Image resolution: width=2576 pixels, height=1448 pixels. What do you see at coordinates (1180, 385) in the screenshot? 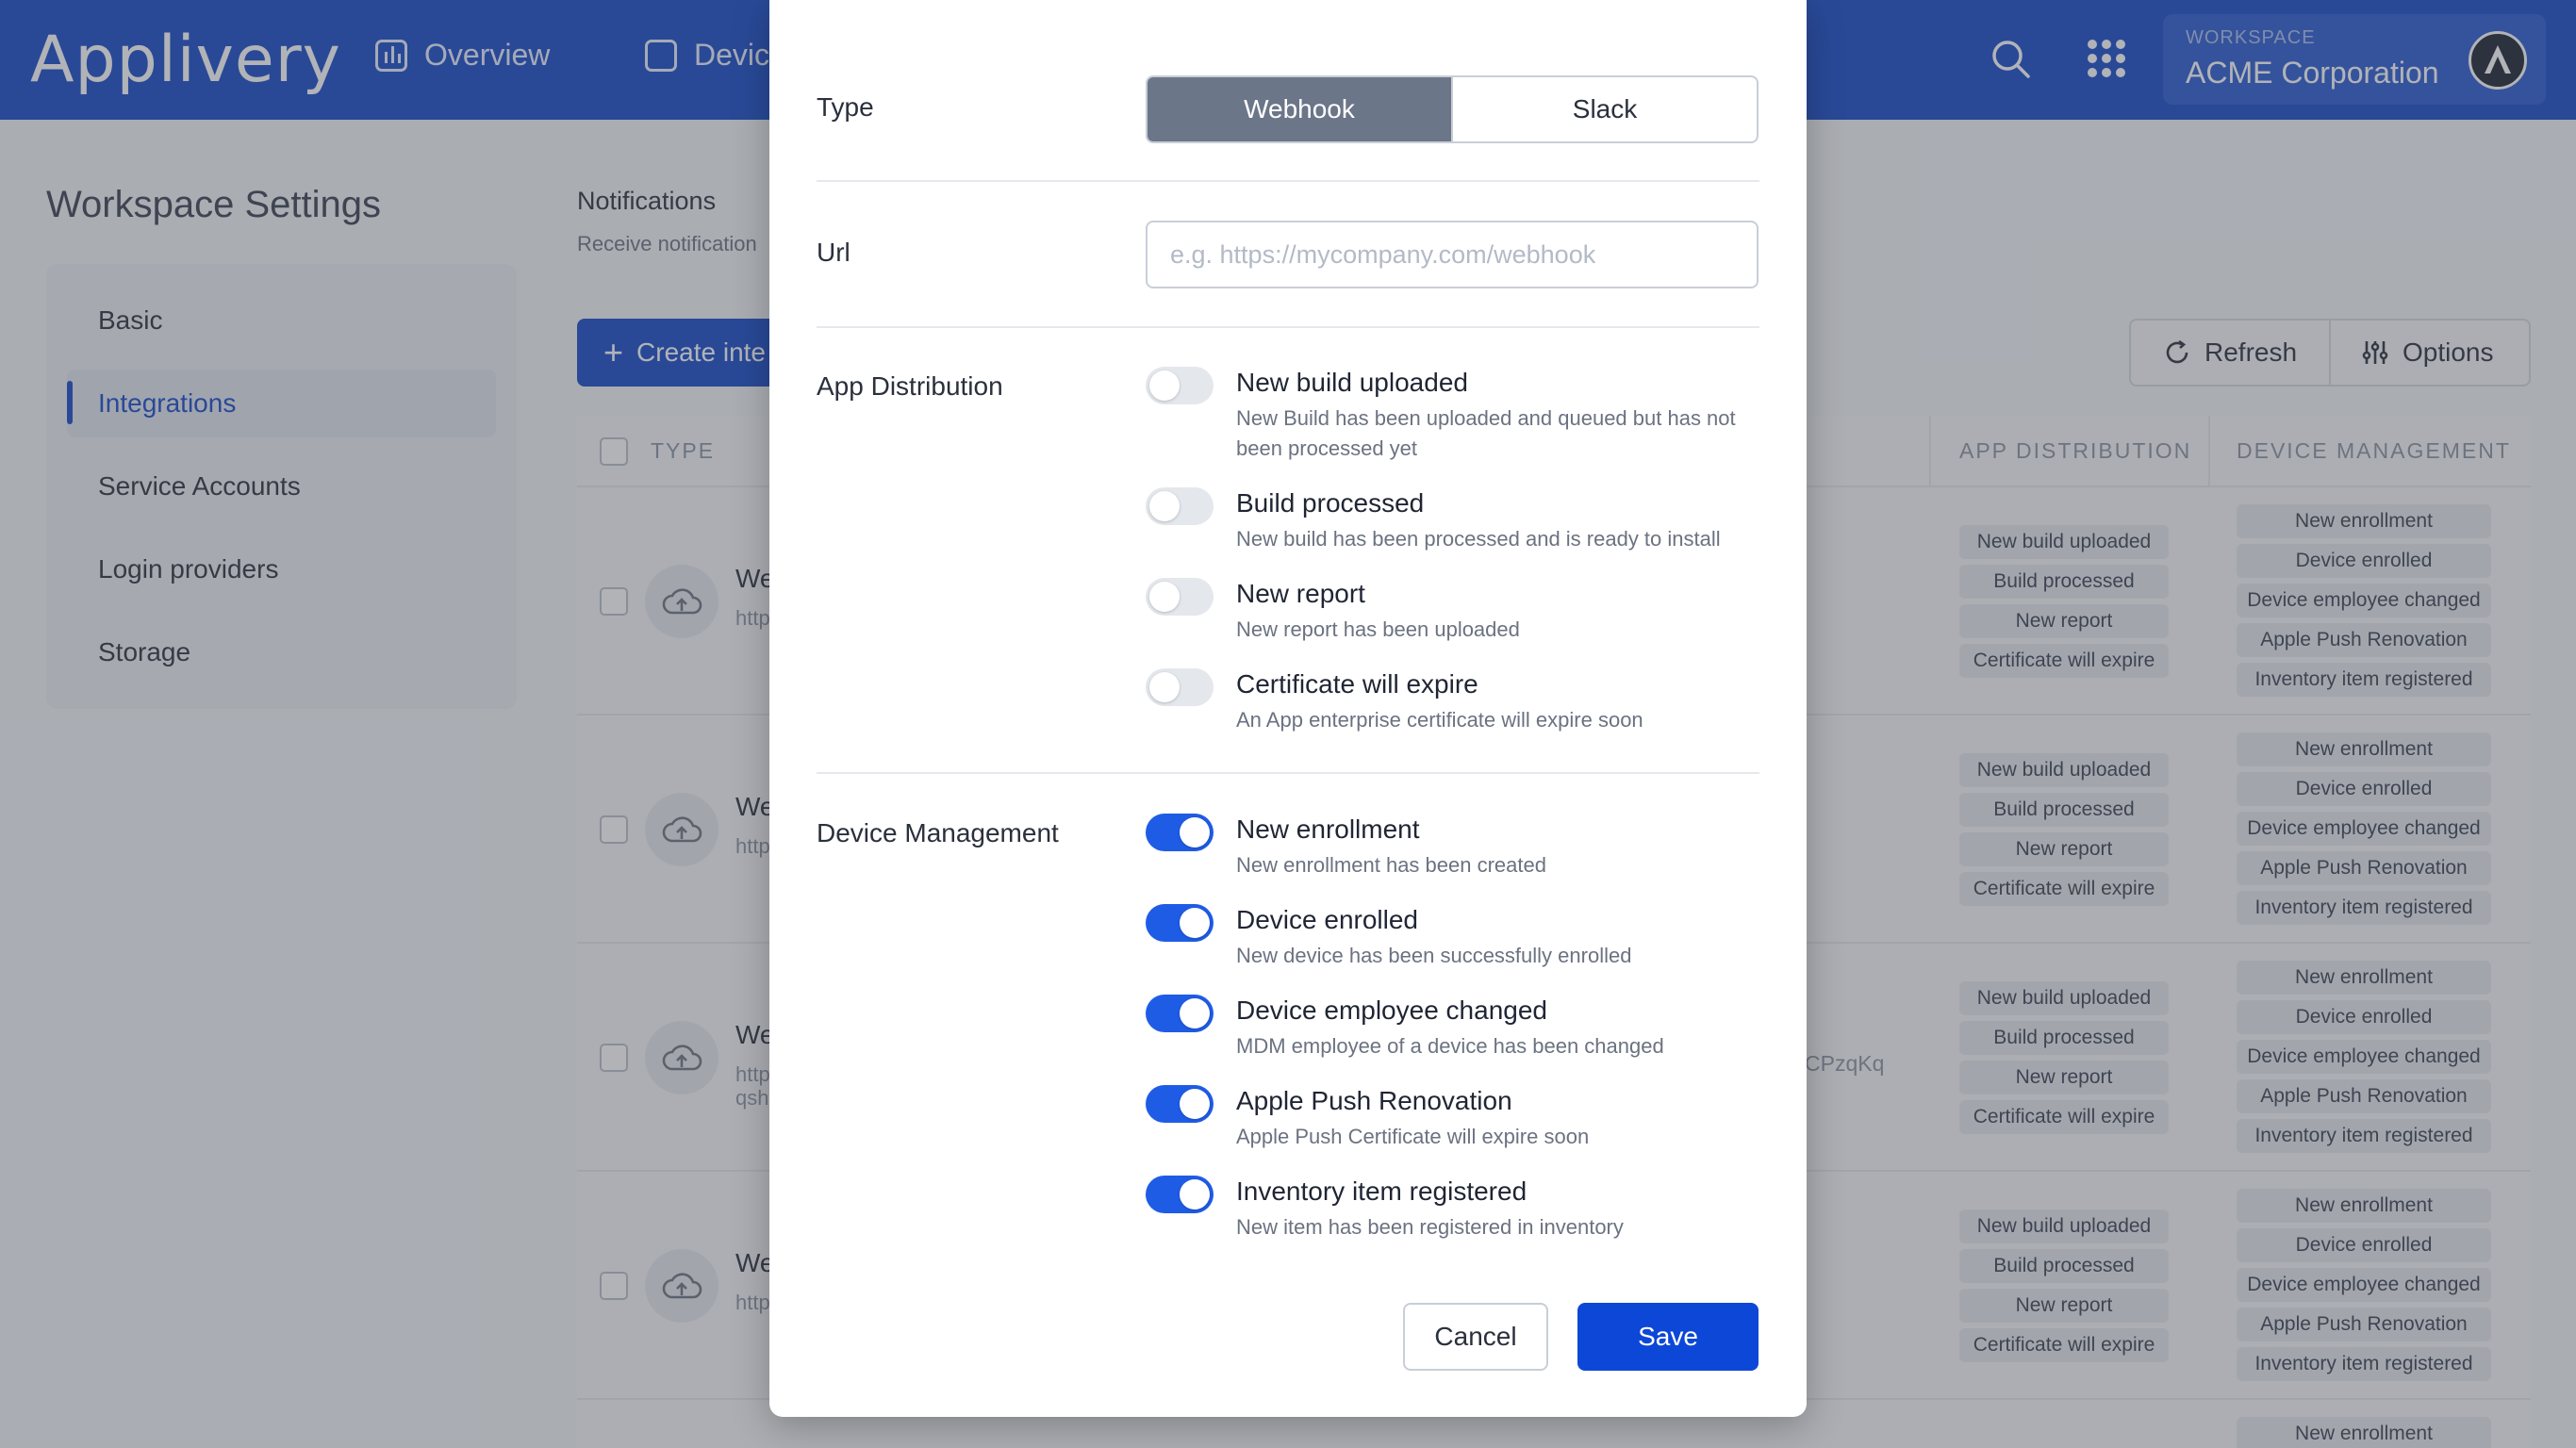
I see `toggle-new-build-uploaded` at bounding box center [1180, 385].